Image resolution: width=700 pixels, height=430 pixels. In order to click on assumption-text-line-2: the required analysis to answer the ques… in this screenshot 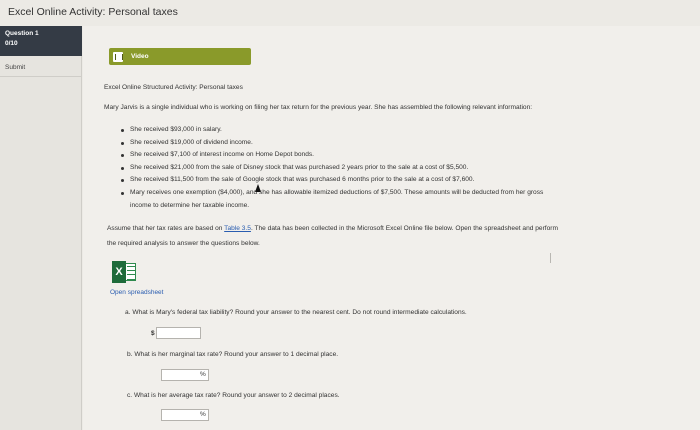, I will do `click(183, 243)`.